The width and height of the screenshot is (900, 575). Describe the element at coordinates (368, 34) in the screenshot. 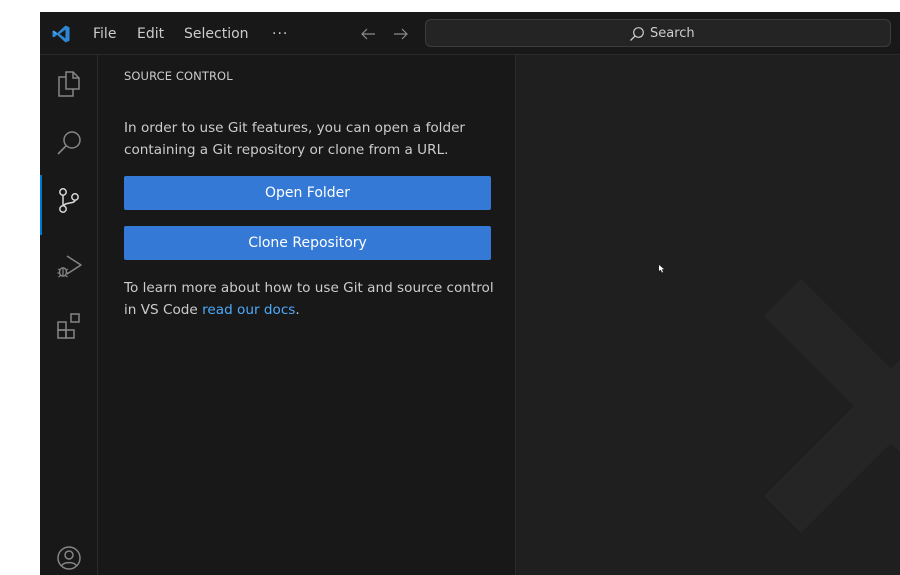

I see `arrow-left-icon` at that location.